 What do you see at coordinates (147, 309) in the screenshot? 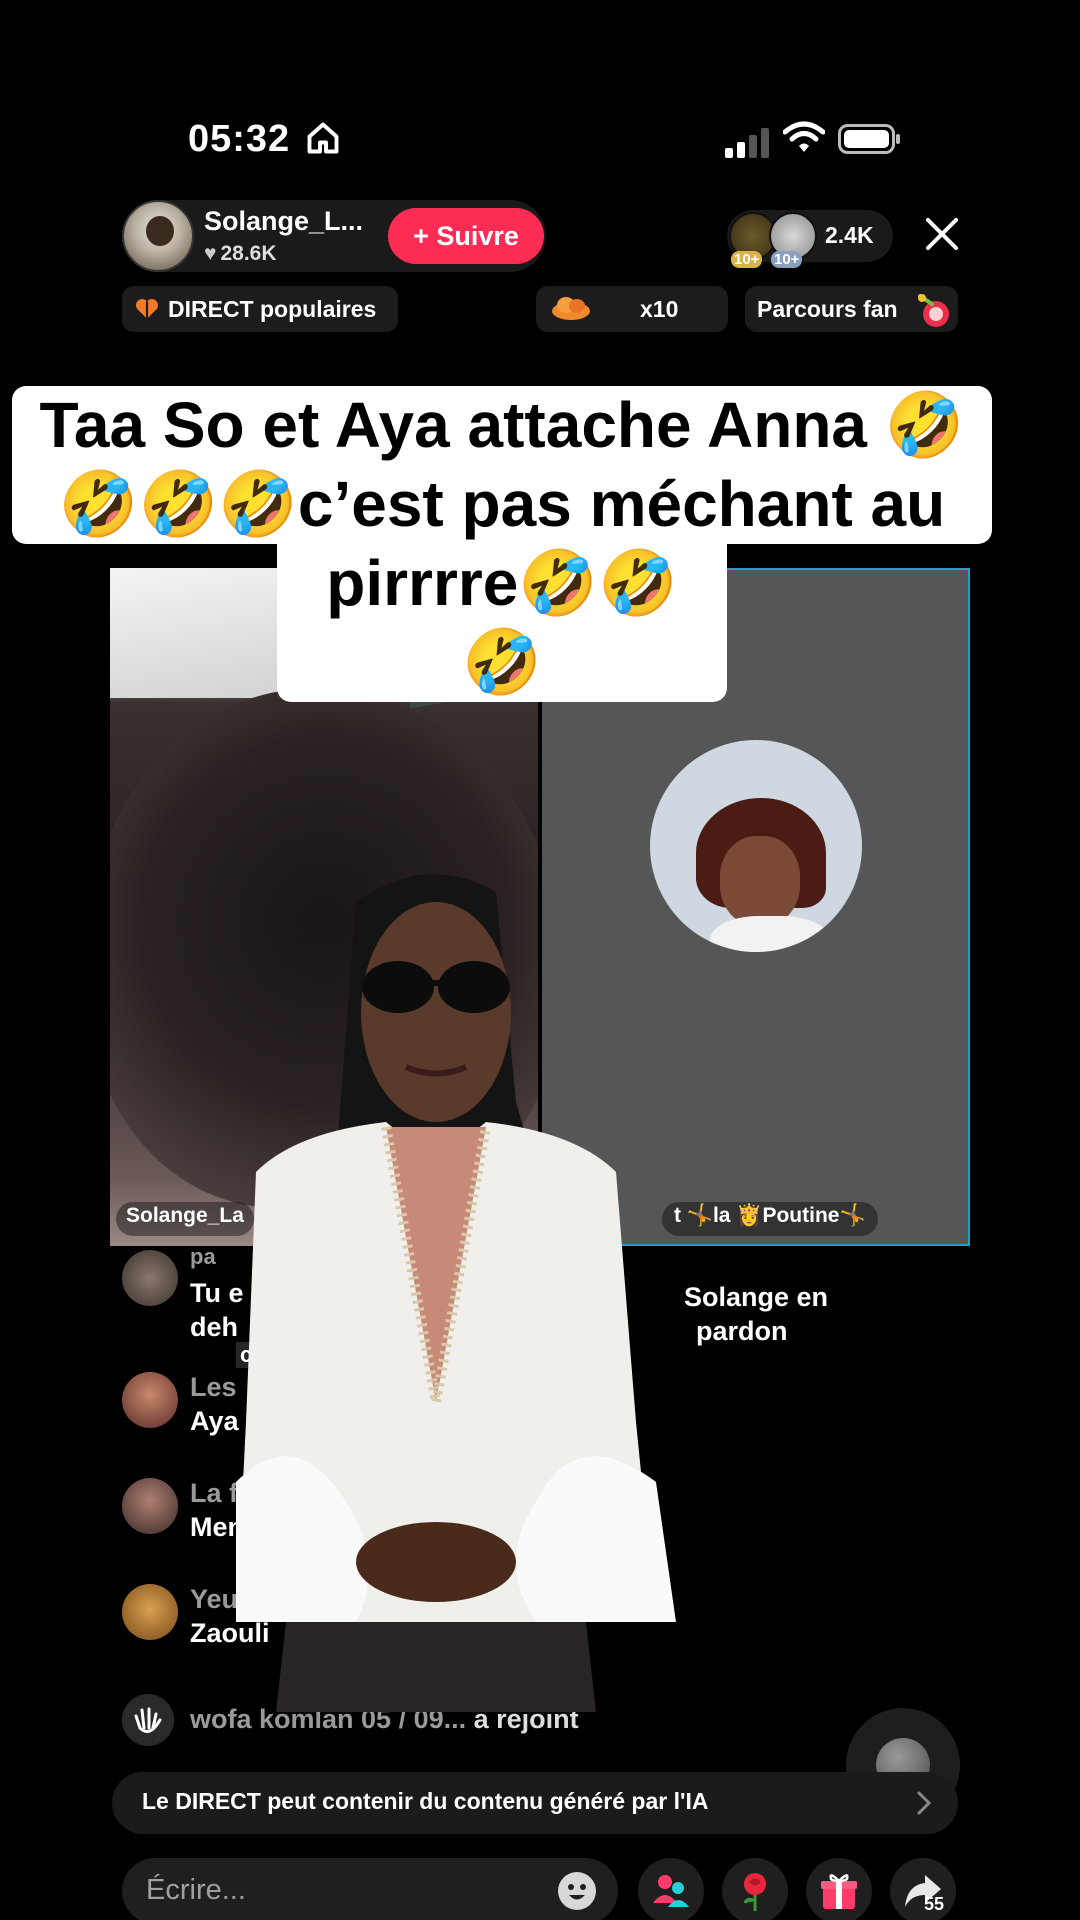
I see `heart-icon` at bounding box center [147, 309].